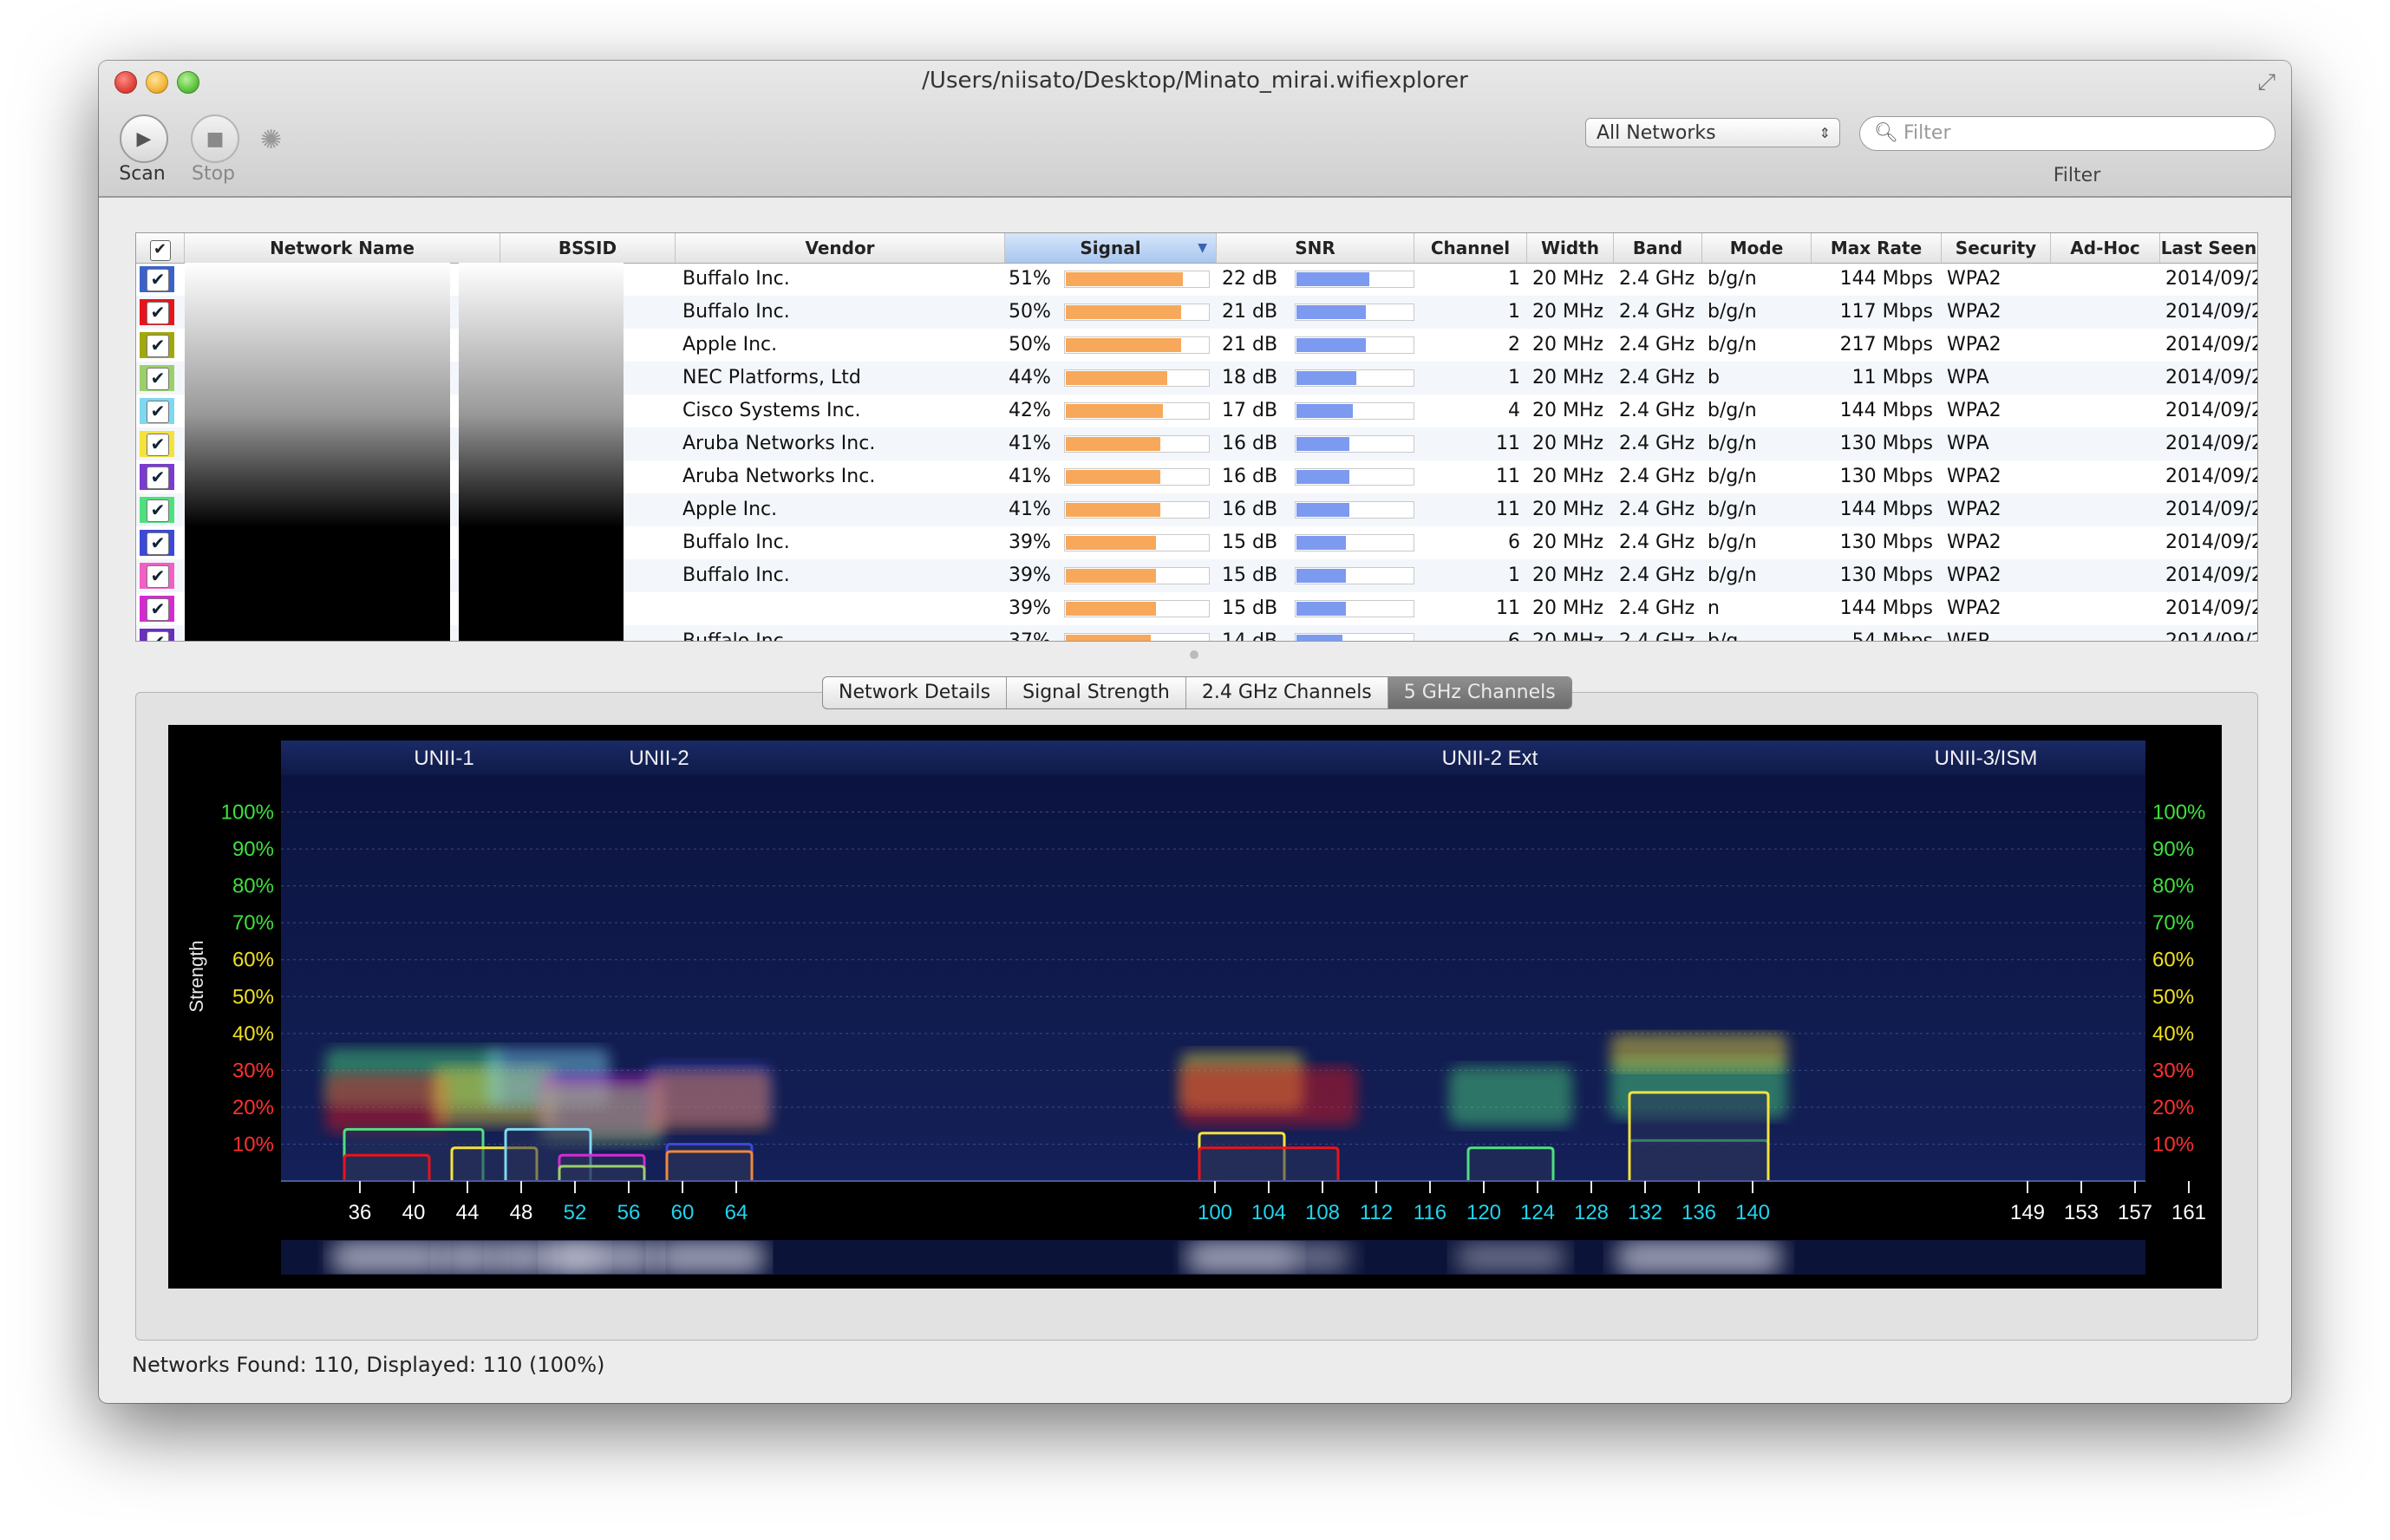  I want to click on header-signal: Signal ▼, so click(1111, 248).